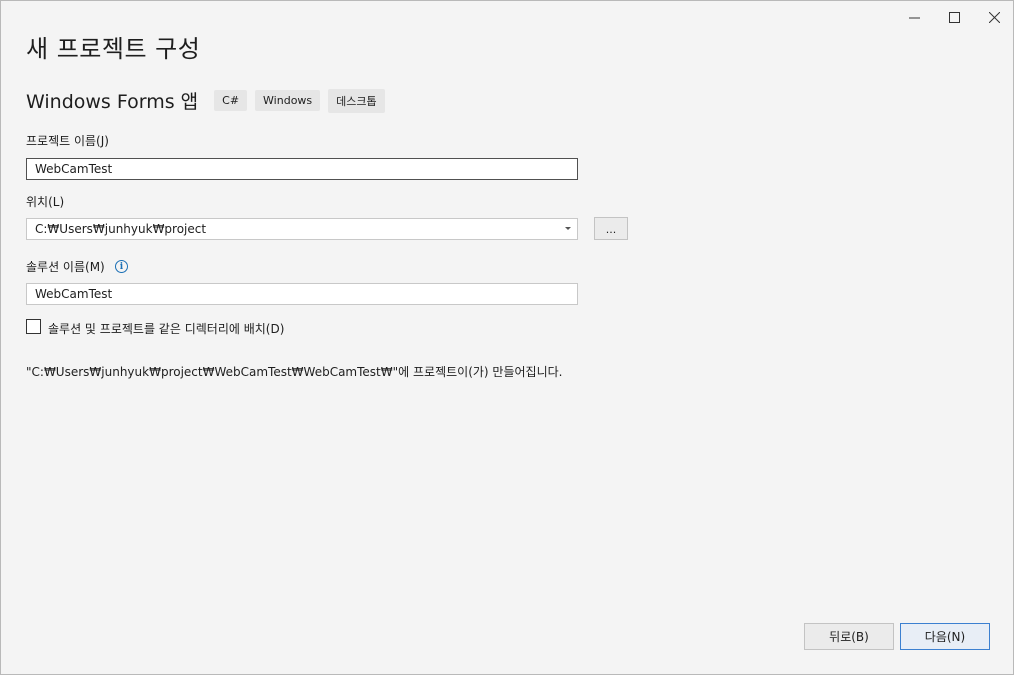 This screenshot has width=1014, height=675. I want to click on back-button: 뒤로(B), so click(849, 636).